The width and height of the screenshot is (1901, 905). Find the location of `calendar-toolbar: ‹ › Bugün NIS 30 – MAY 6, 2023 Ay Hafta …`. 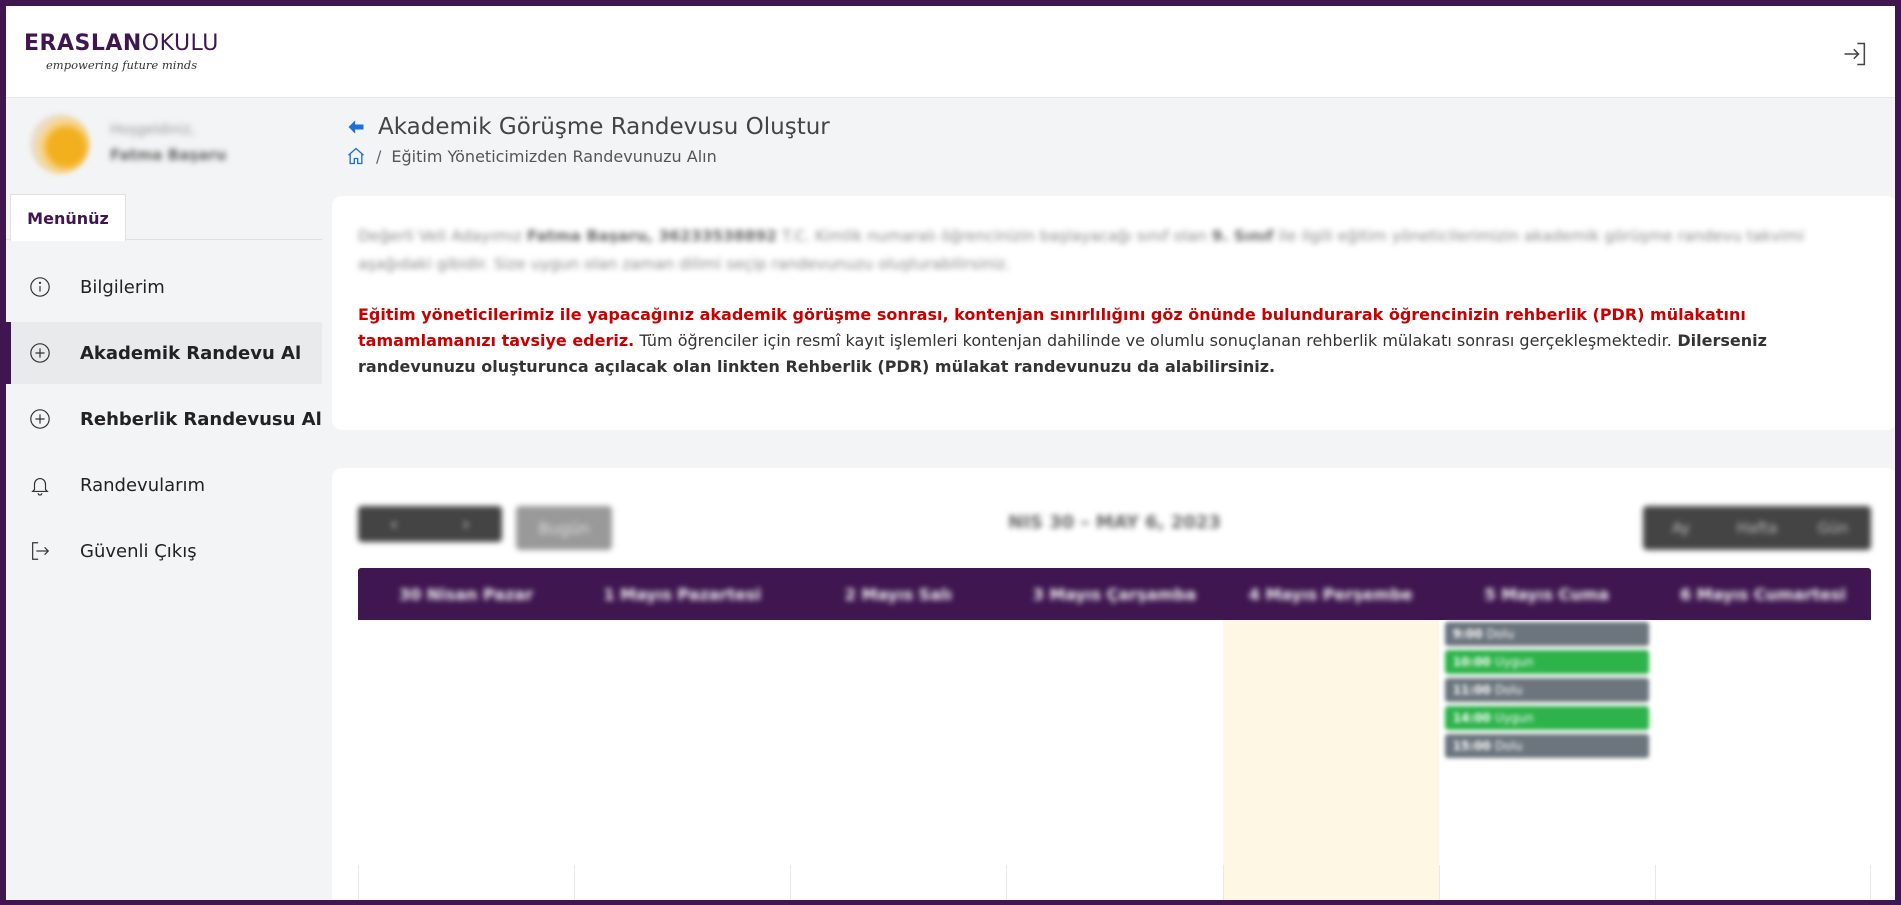

calendar-toolbar: ‹ › Bugün NIS 30 – MAY 6, 2023 Ay Hafta … is located at coordinates (1114, 530).